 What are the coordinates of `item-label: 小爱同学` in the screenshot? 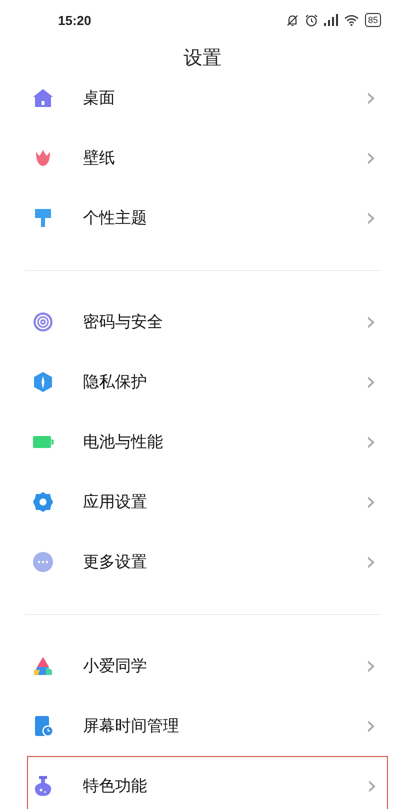 It's located at (115, 666).